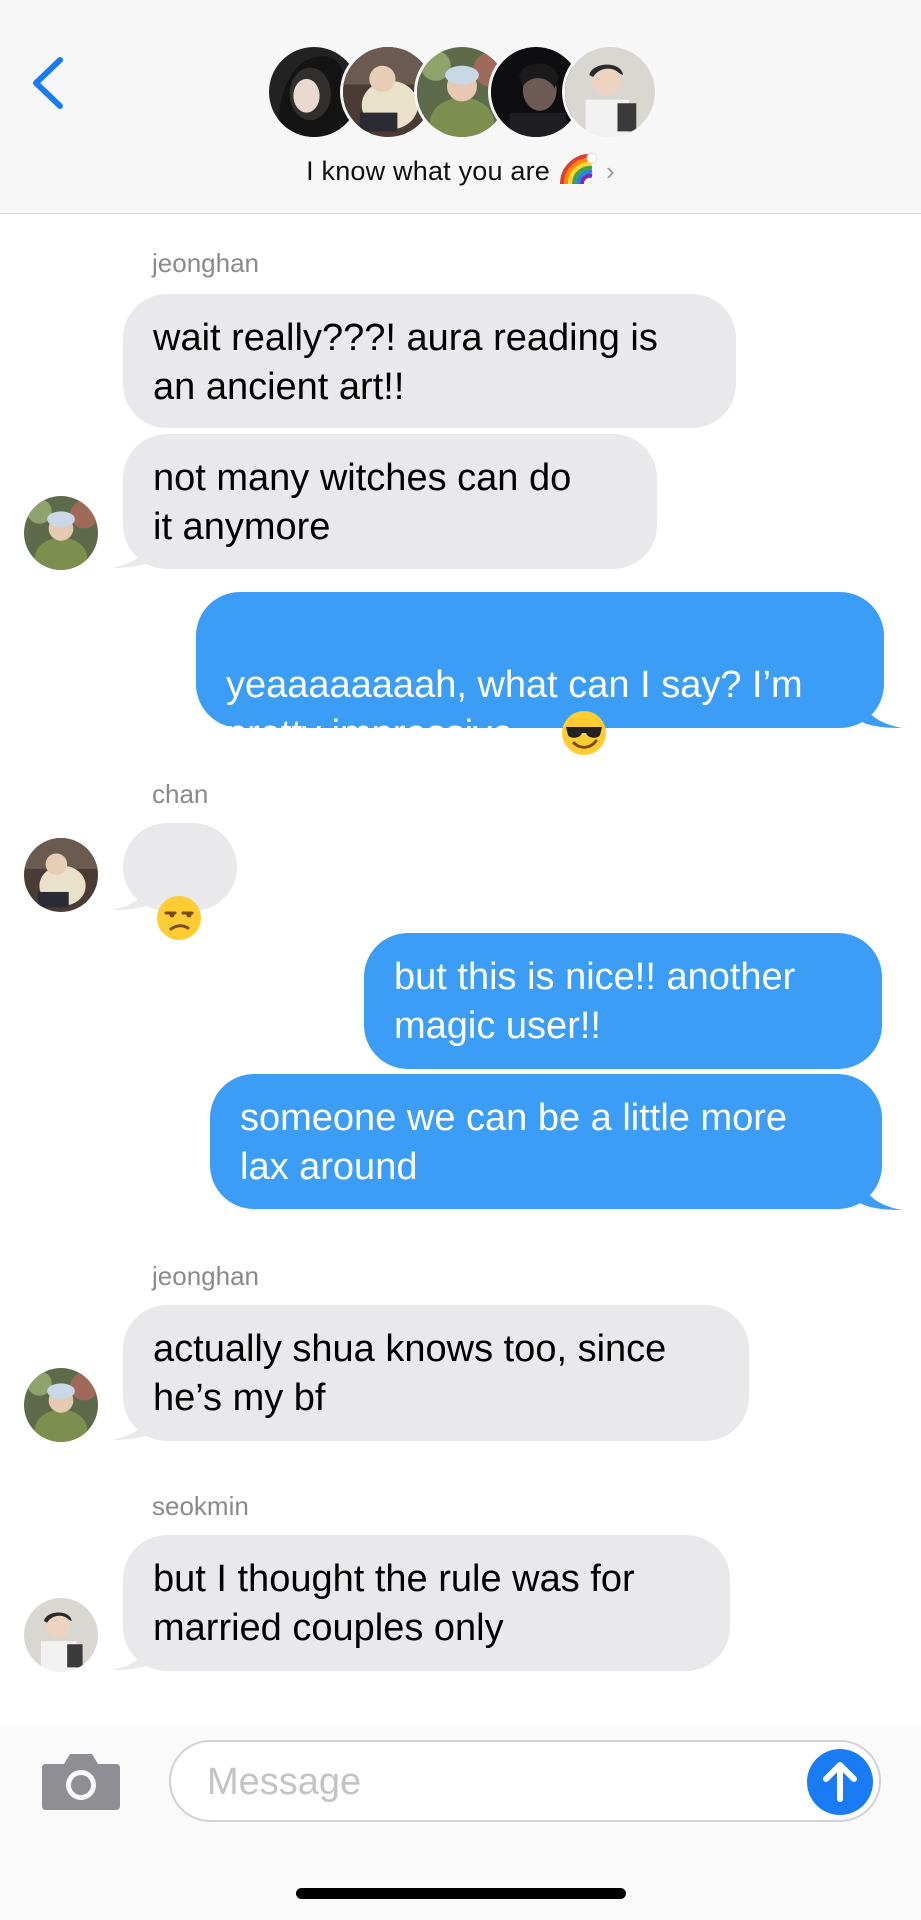 Image resolution: width=921 pixels, height=1920 pixels. I want to click on chan-avatar, so click(61, 875).